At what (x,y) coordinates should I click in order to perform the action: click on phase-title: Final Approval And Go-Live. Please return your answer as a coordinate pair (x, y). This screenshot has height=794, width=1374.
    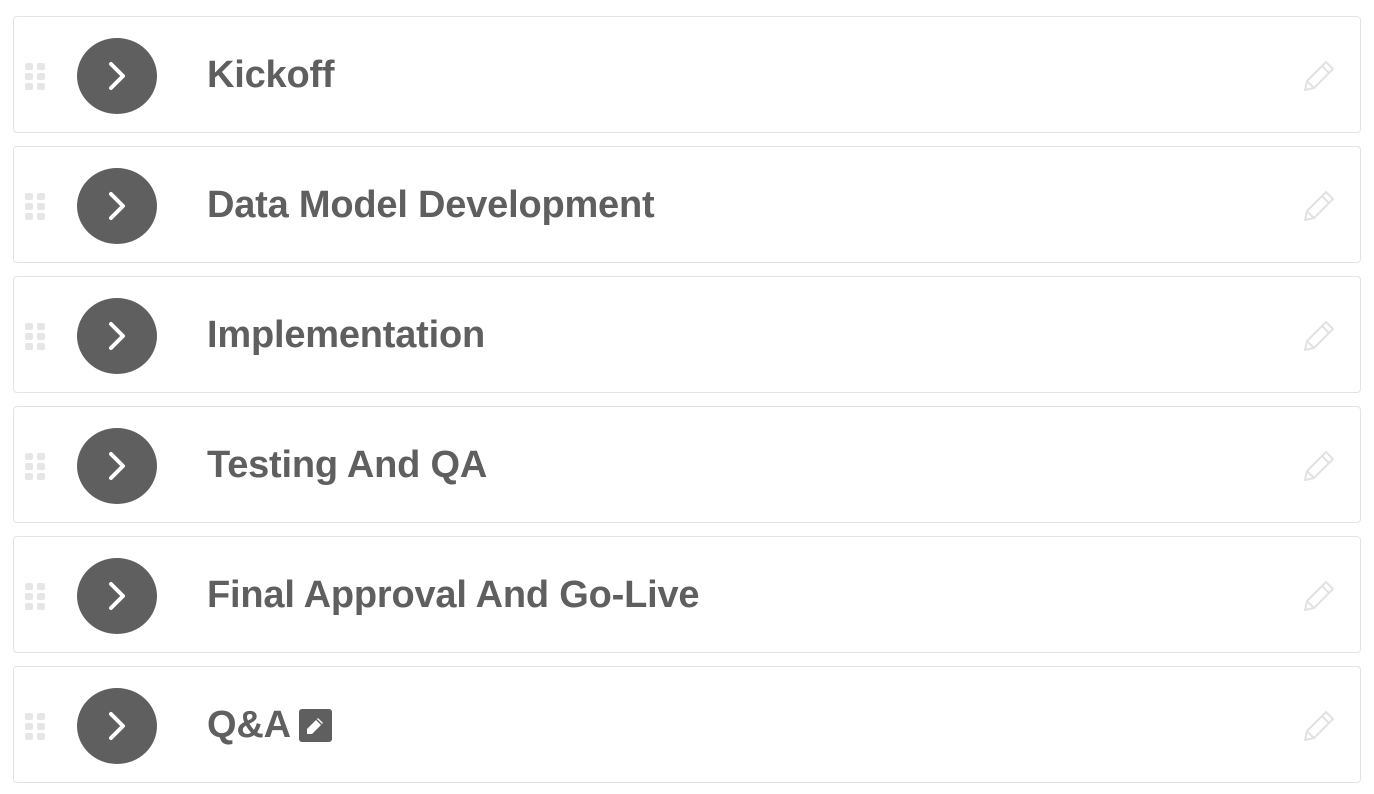
    Looking at the image, I should click on (453, 595).